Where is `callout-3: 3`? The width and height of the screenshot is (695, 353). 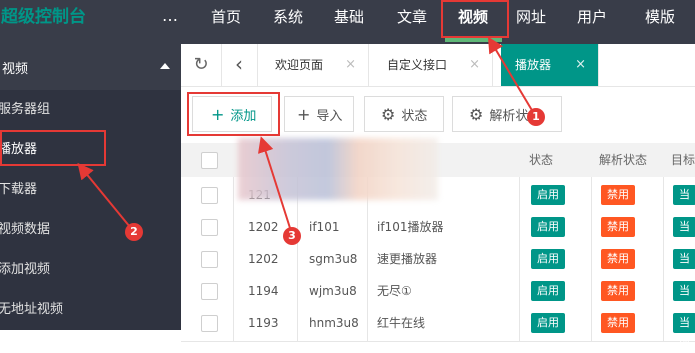
callout-3: 3 is located at coordinates (292, 236).